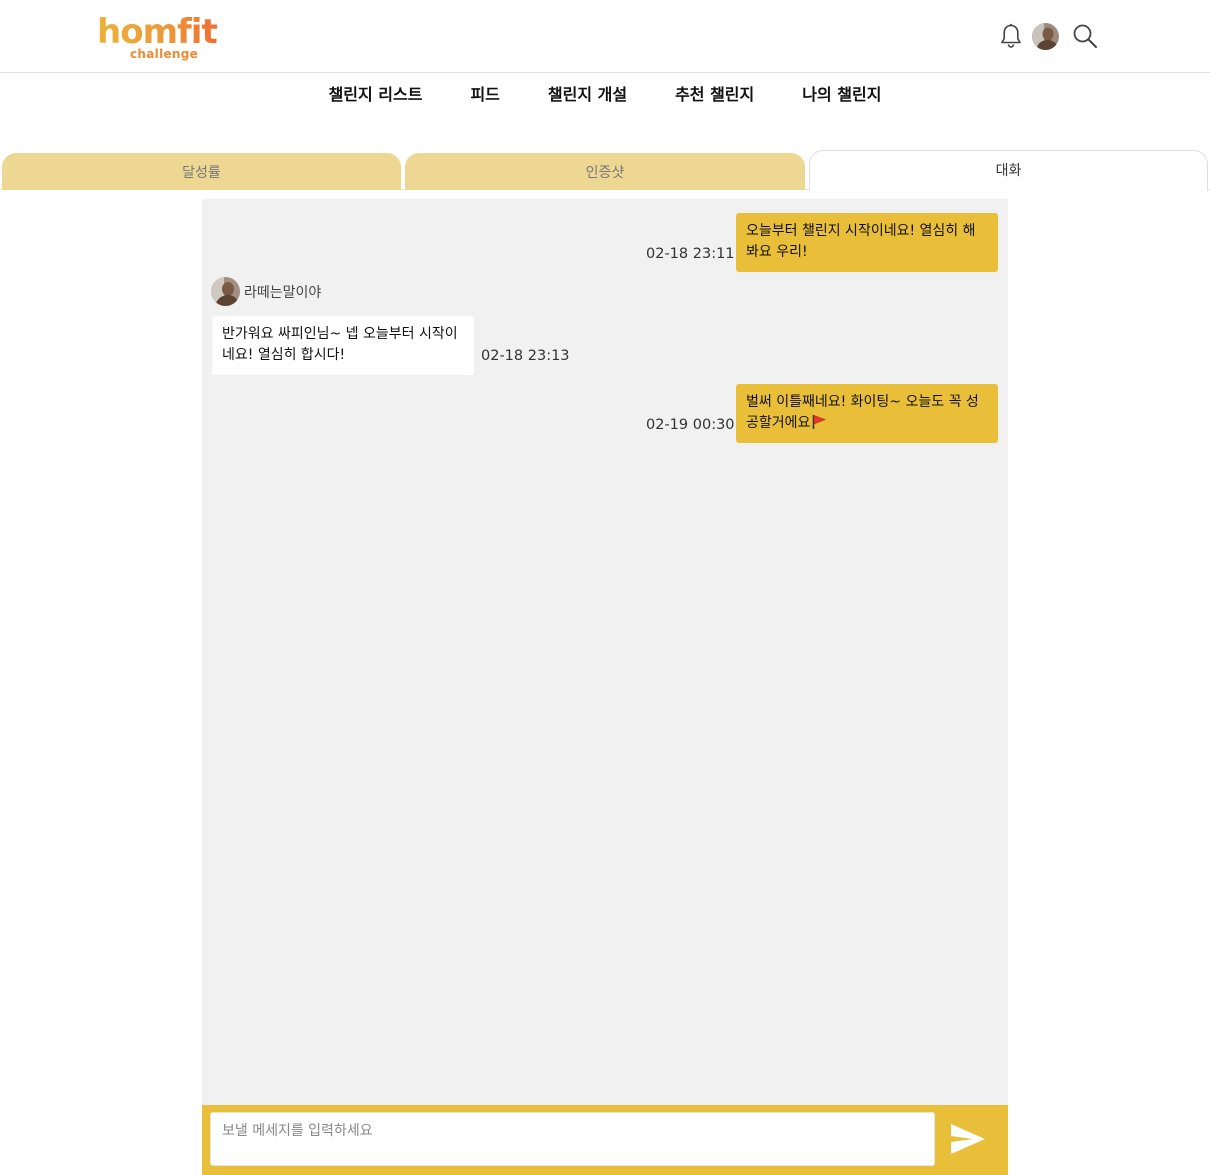 This screenshot has width=1210, height=1175. Describe the element at coordinates (968, 1139) in the screenshot. I see `send-icon` at that location.